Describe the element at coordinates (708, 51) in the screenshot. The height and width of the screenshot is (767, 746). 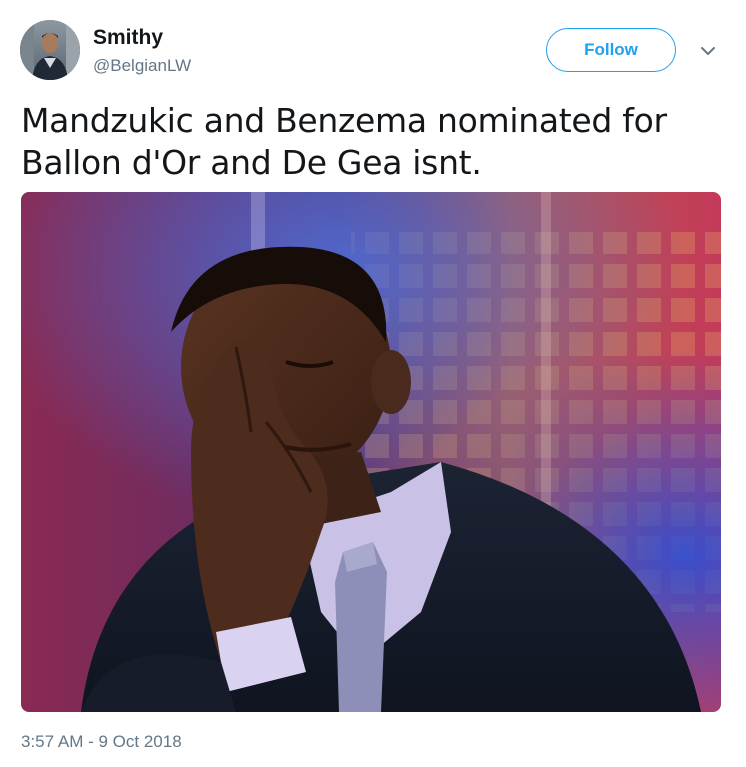
I see `chevron-down-icon` at that location.